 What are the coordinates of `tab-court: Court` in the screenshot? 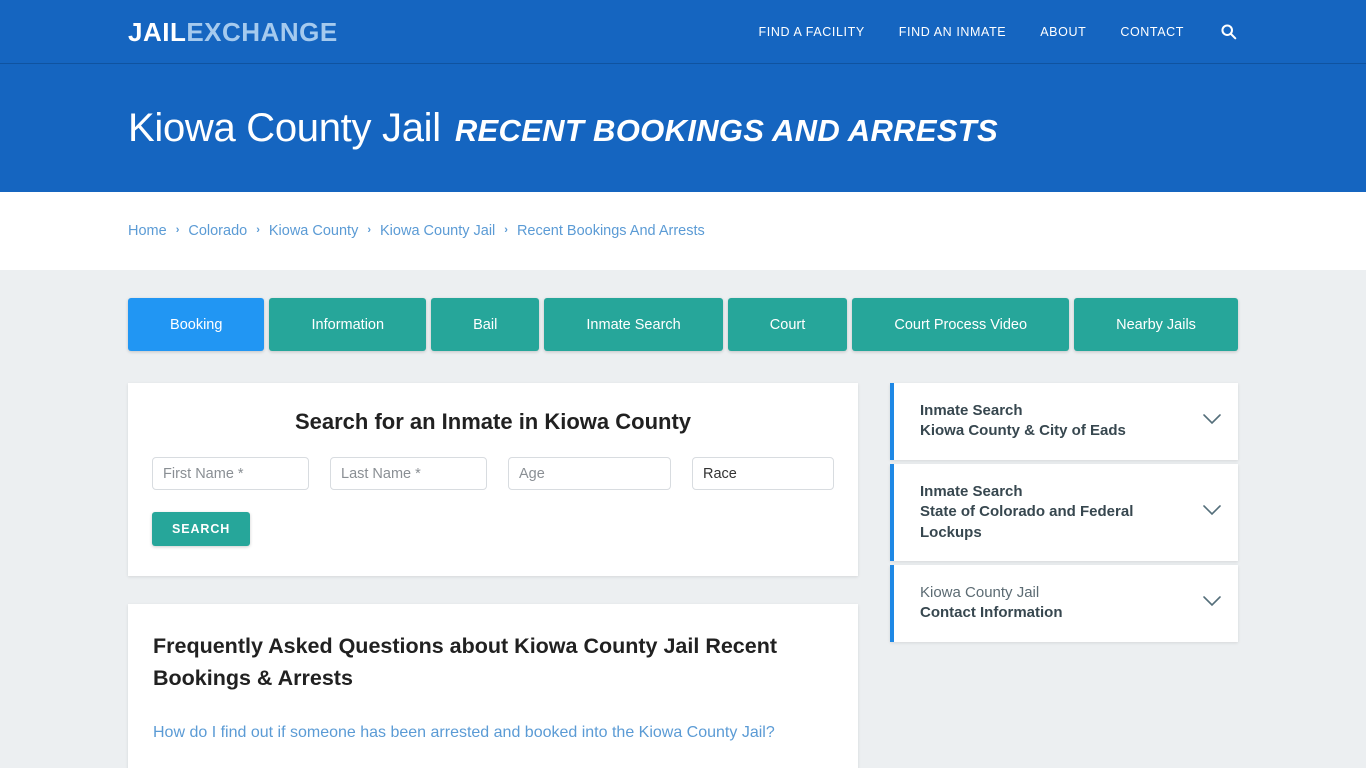 It's located at (787, 324).